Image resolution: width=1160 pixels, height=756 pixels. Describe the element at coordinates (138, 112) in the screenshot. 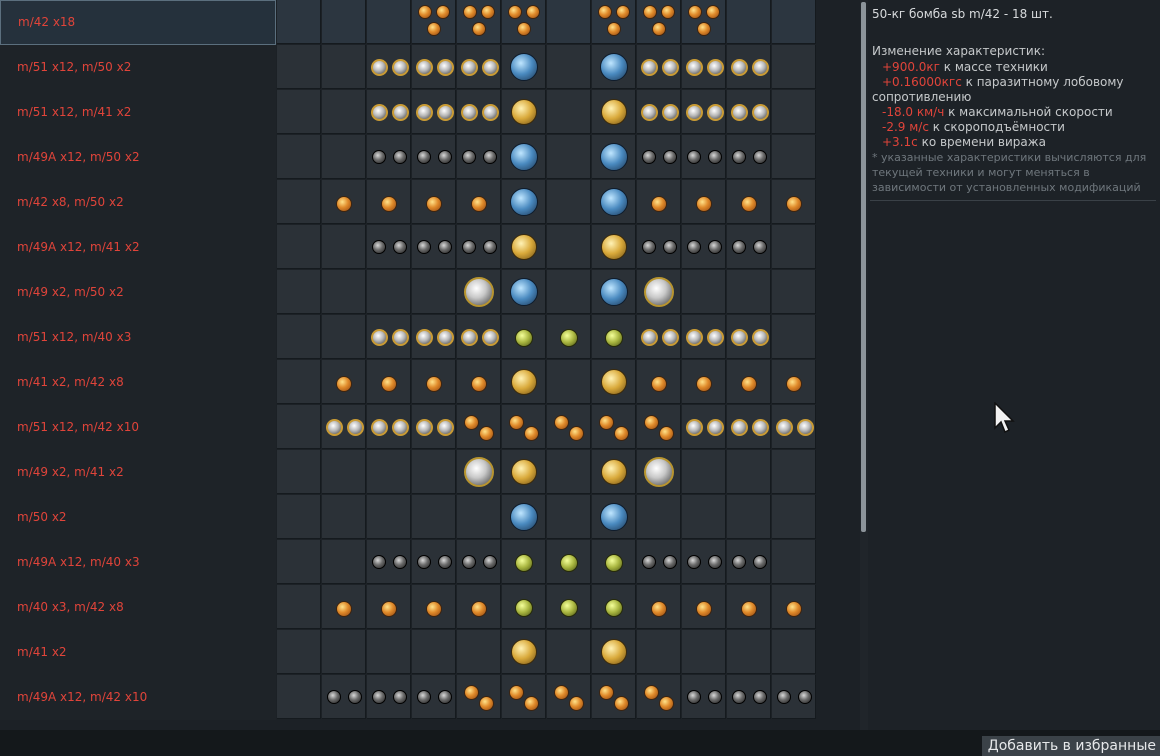

I see `loadout-label: m/51 x12, m/41 x2` at that location.